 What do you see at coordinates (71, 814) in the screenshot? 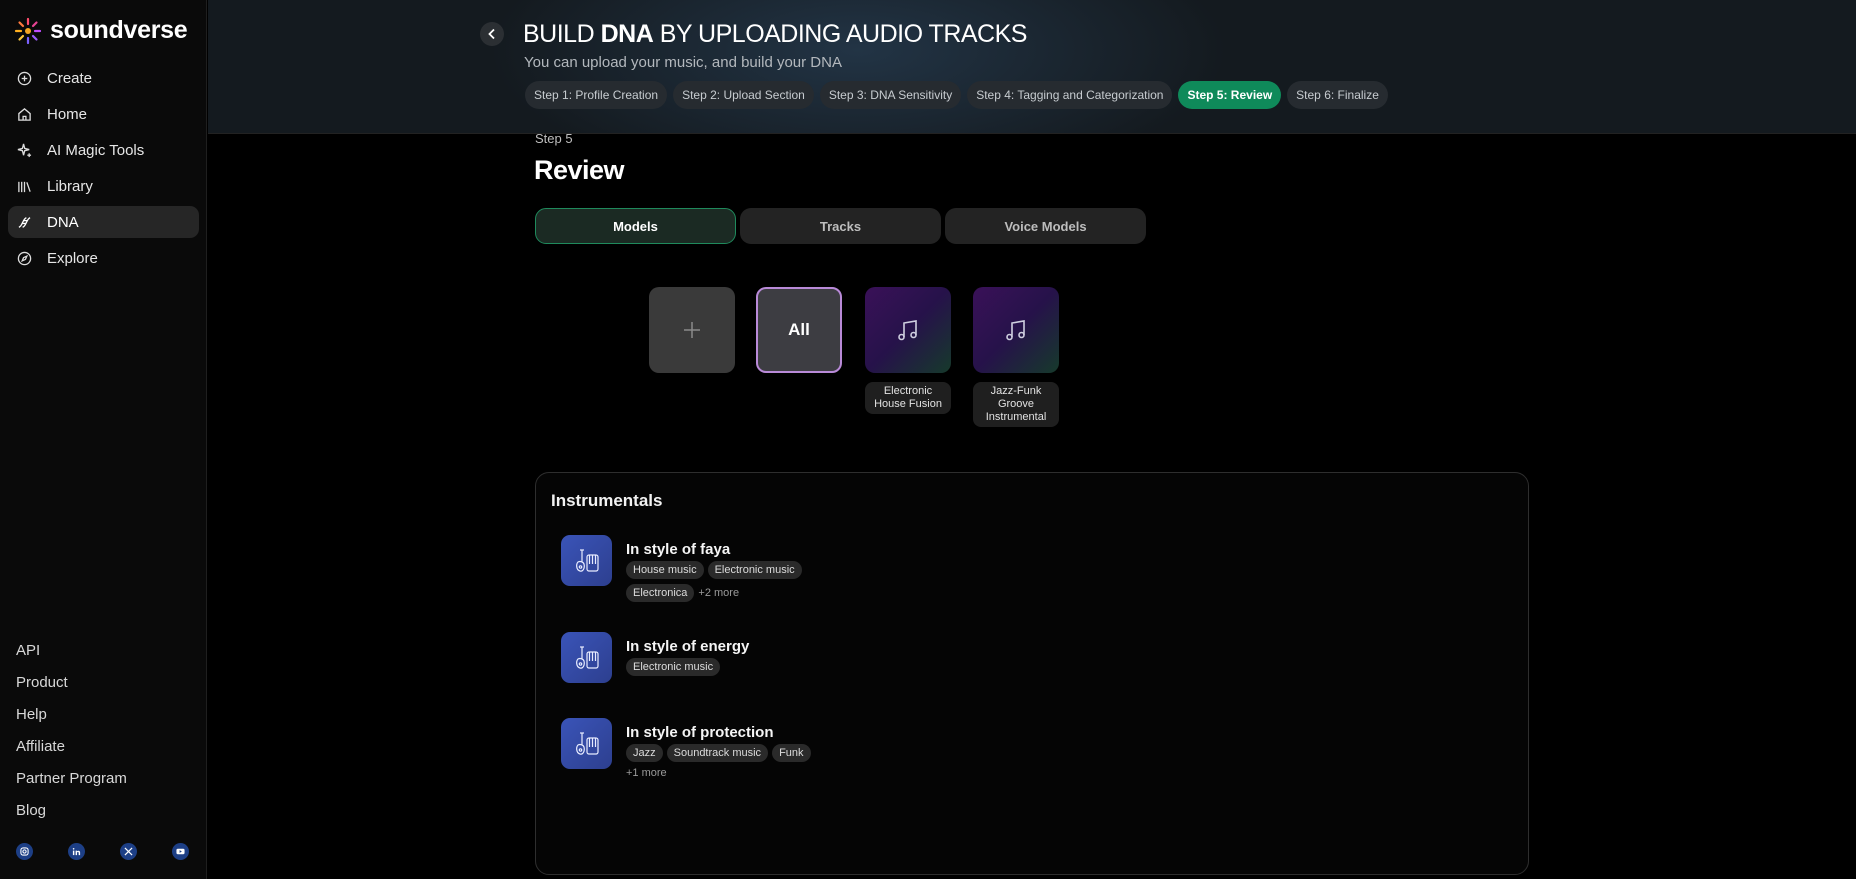
I see `footer-link-blog: Blog` at bounding box center [71, 814].